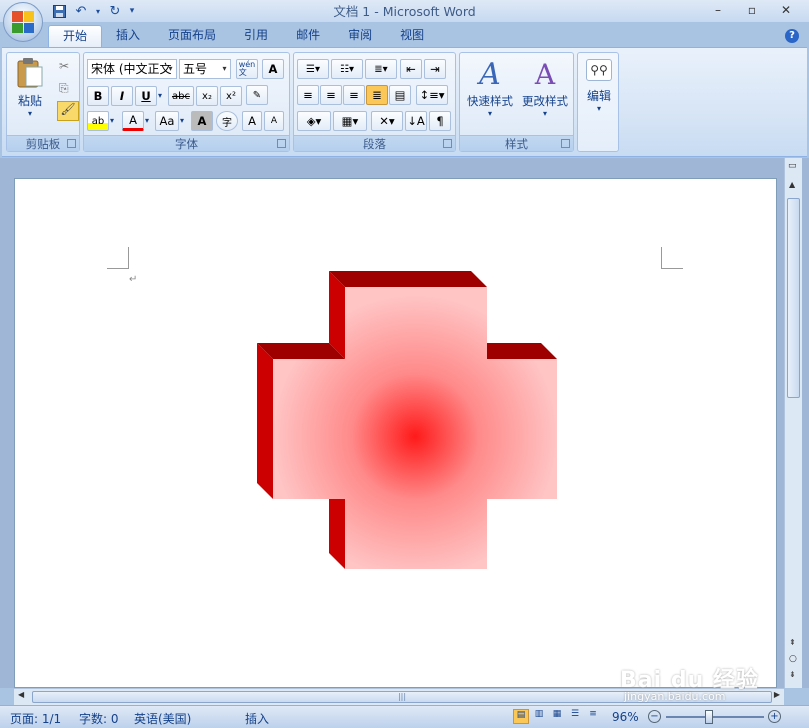  I want to click on decrease-indent-icon: ⇤, so click(411, 69).